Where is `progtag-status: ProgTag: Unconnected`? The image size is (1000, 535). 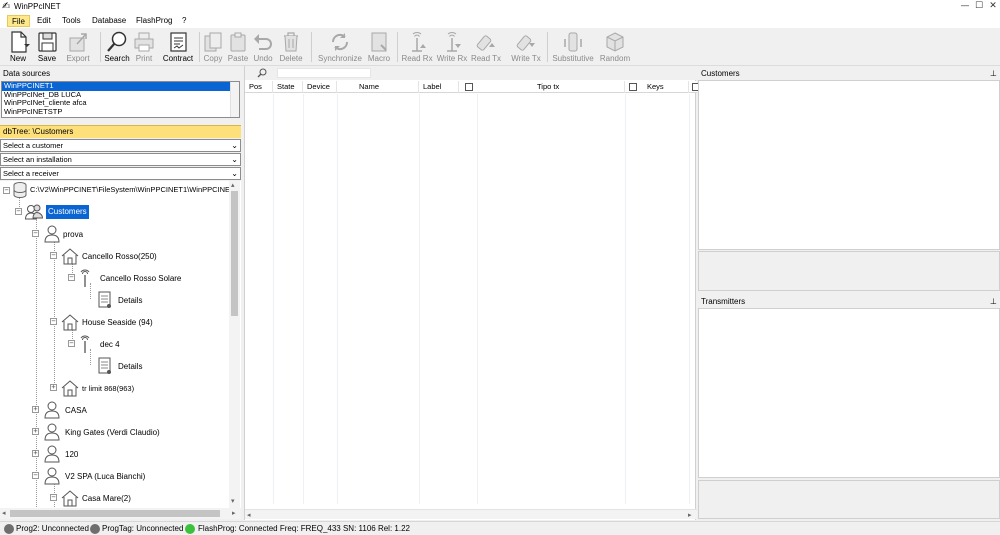 progtag-status: ProgTag: Unconnected is located at coordinates (143, 528).